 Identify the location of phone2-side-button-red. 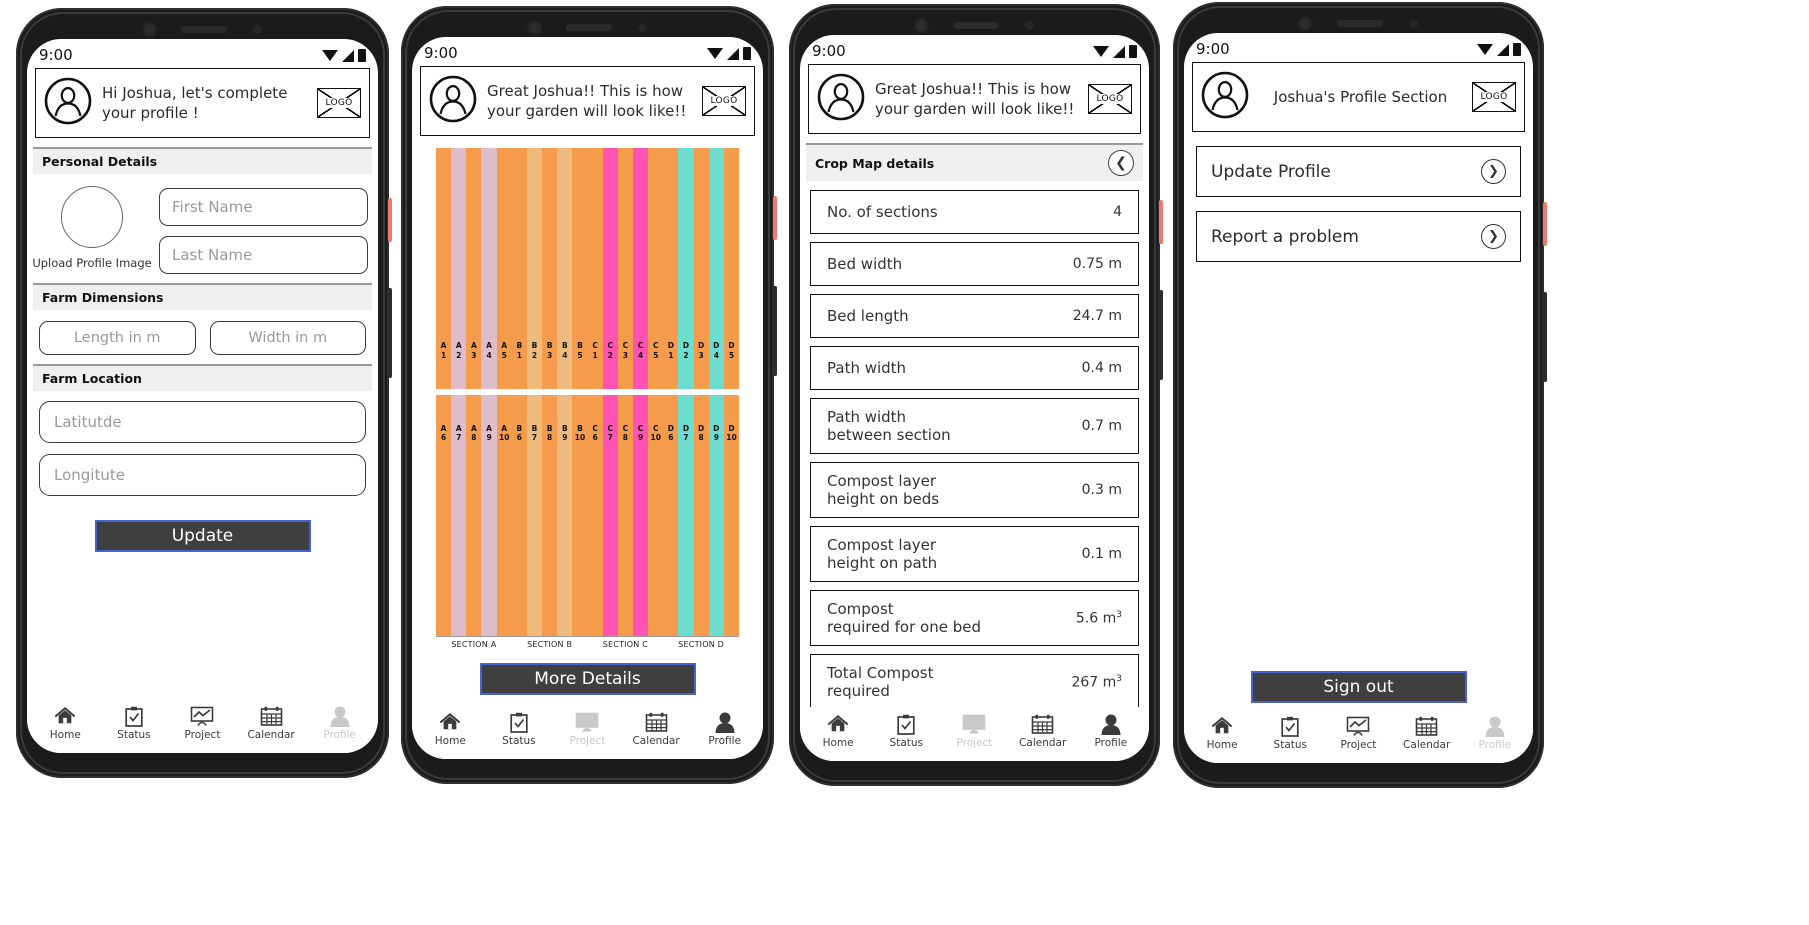
(775, 218).